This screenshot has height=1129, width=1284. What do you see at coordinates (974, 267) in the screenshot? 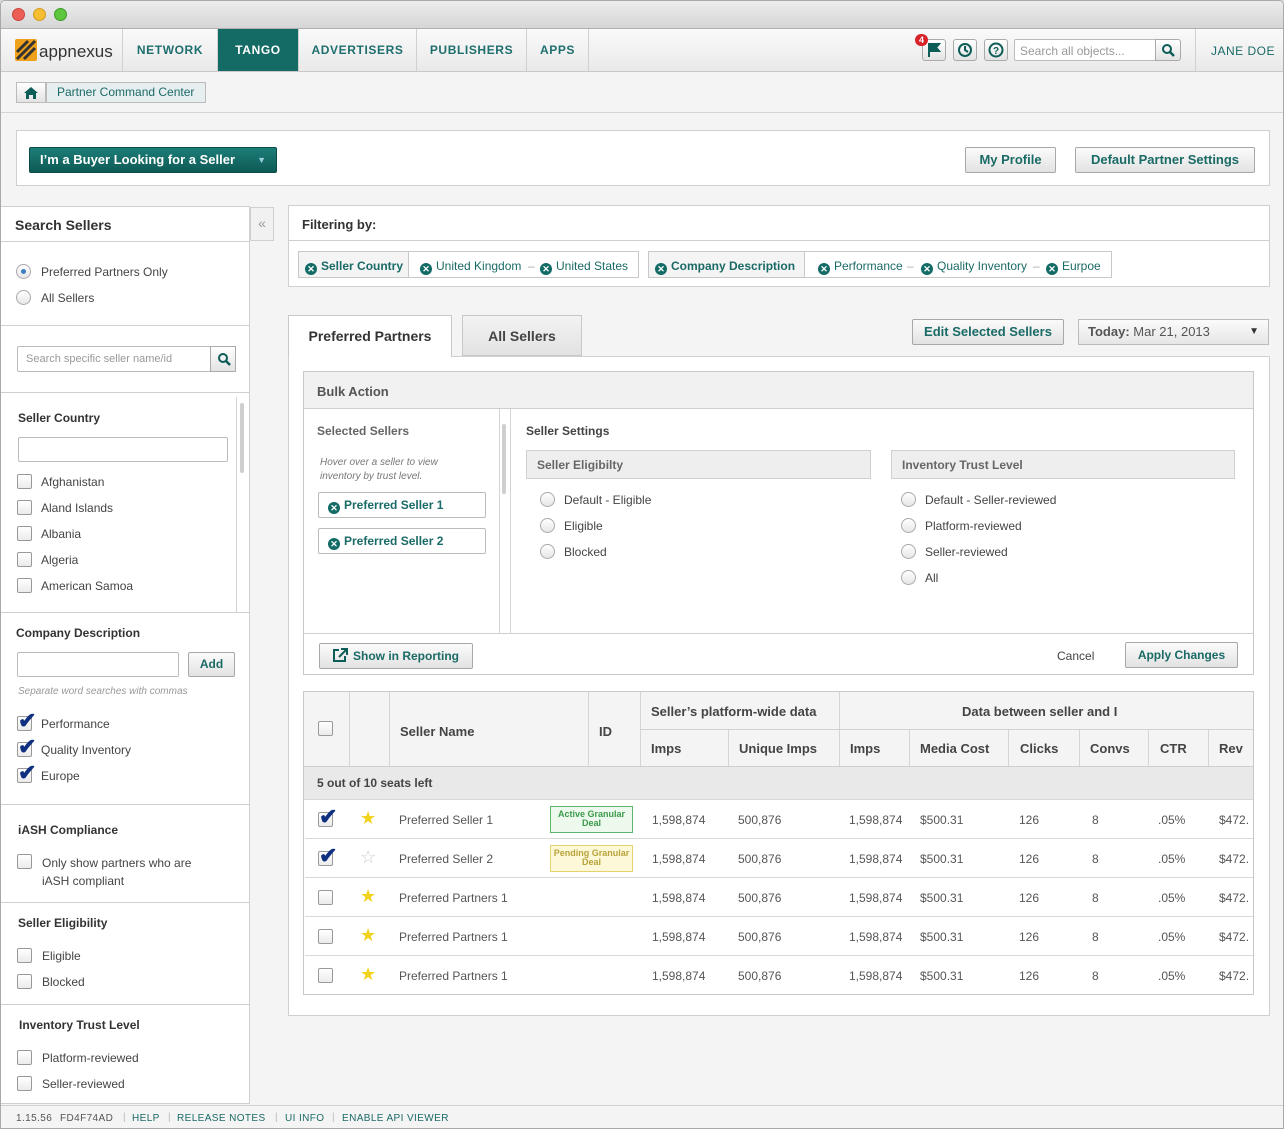
I see `filter-value: ✕ Quality Inventory` at bounding box center [974, 267].